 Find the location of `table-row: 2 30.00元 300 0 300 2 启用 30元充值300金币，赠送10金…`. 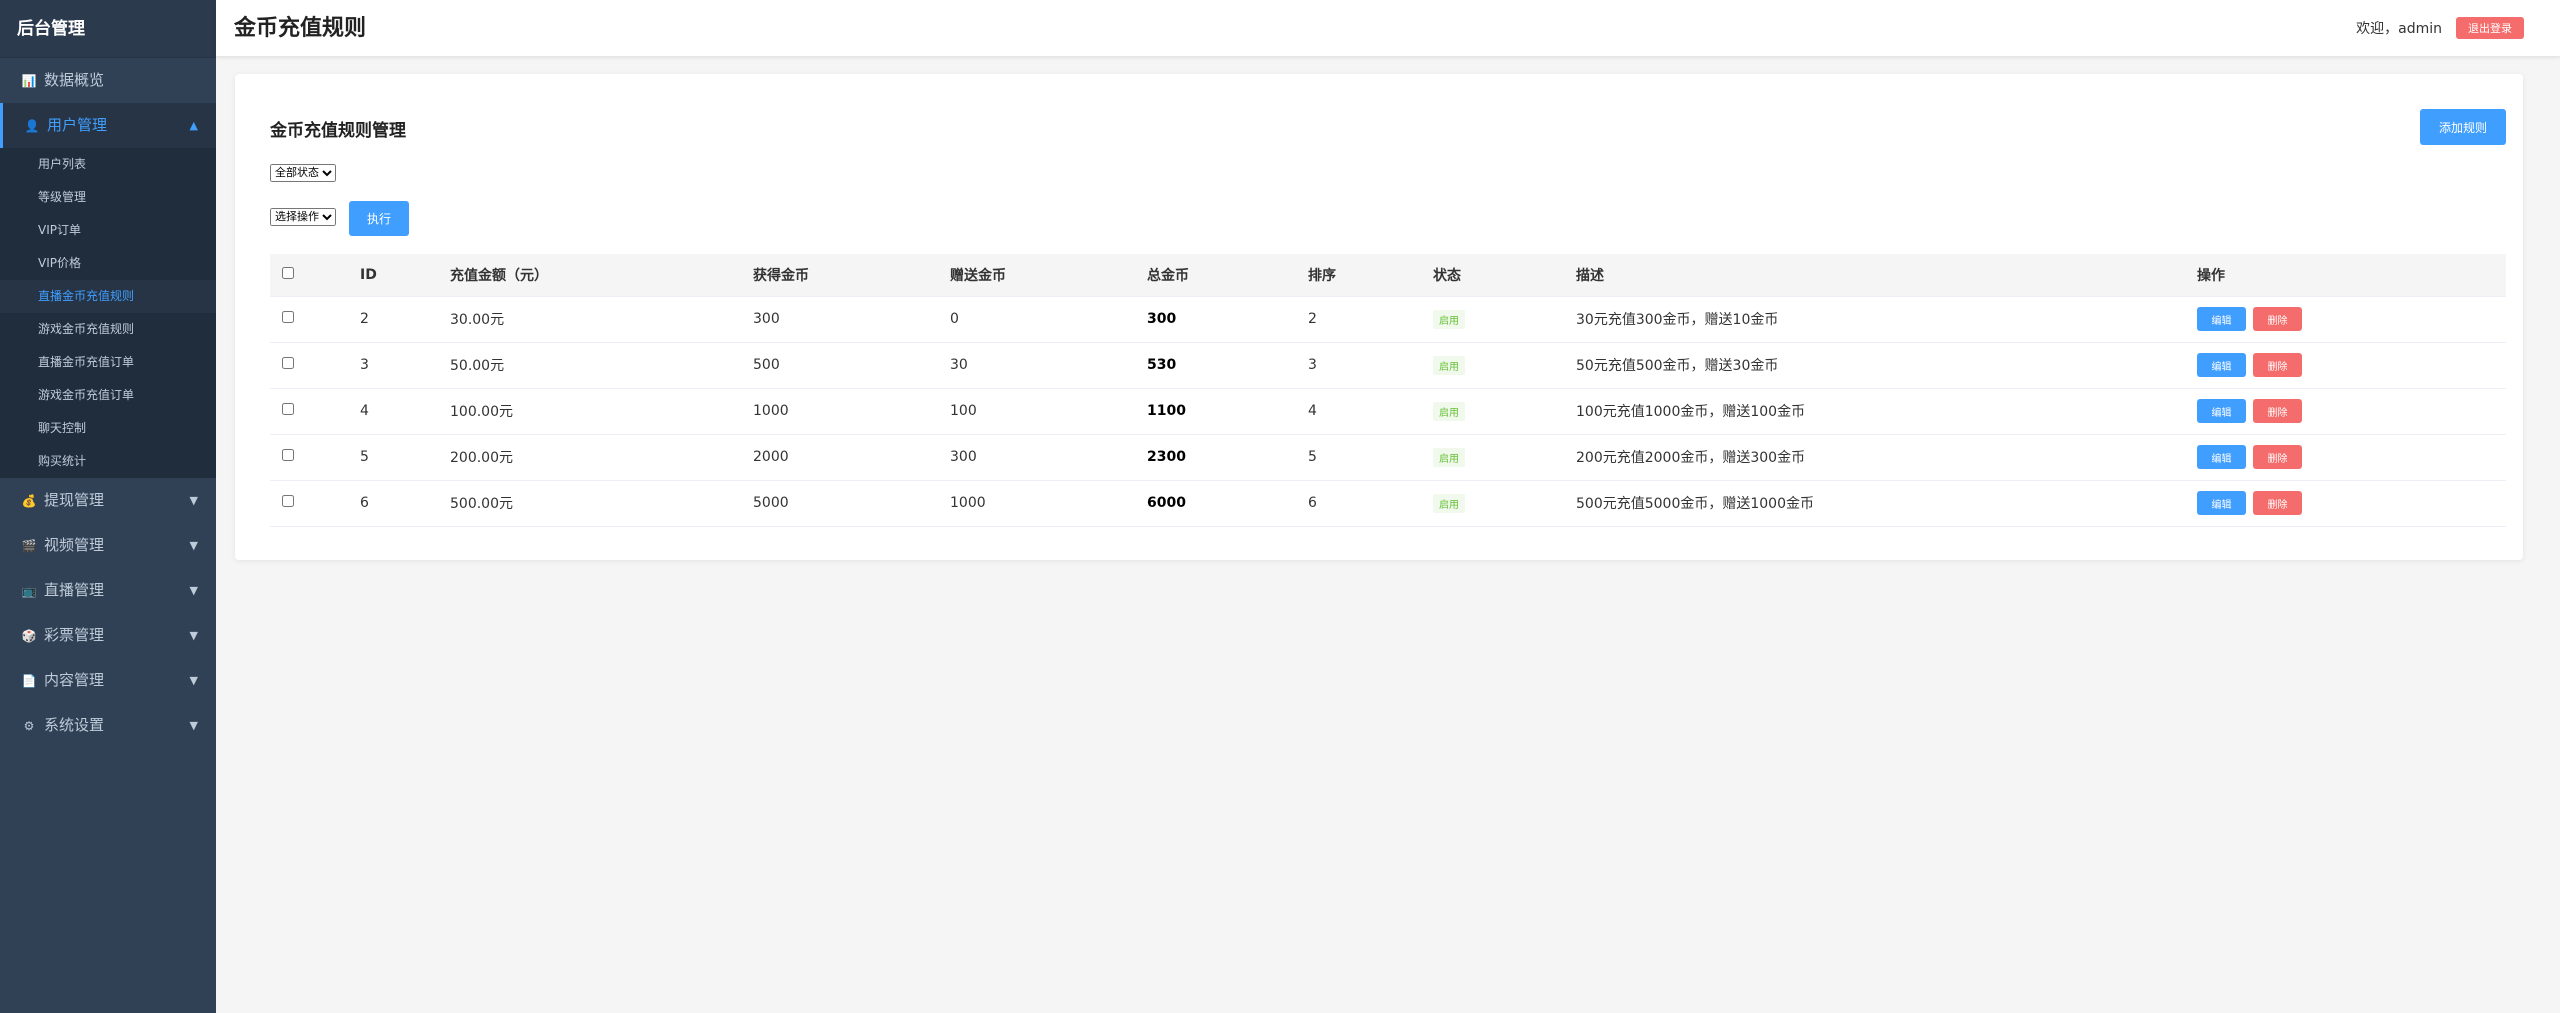

table-row: 2 30.00元 300 0 300 2 启用 30元充值300金币，赠送10金… is located at coordinates (1388, 319).